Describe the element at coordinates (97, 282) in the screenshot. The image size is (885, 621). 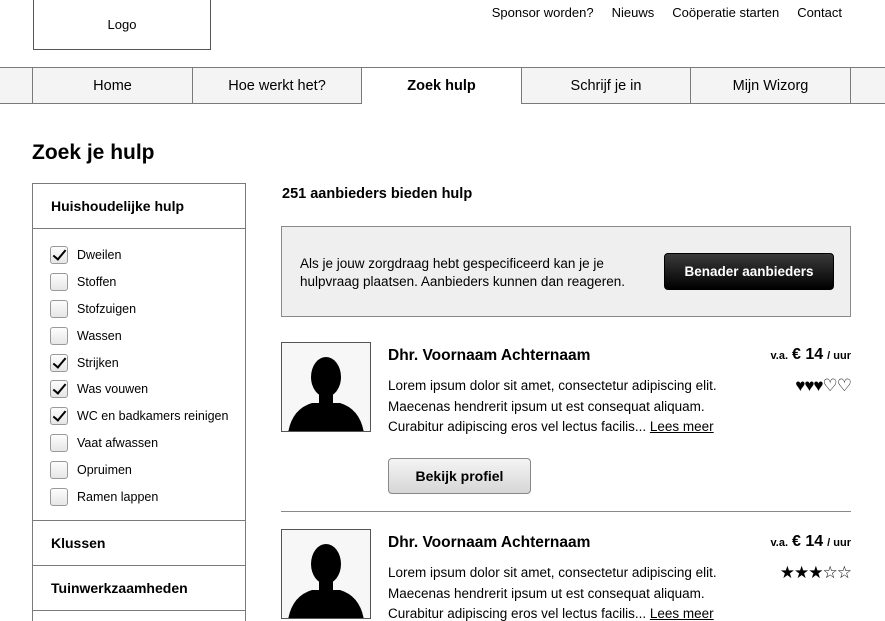
I see `option-label: Stoffen` at that location.